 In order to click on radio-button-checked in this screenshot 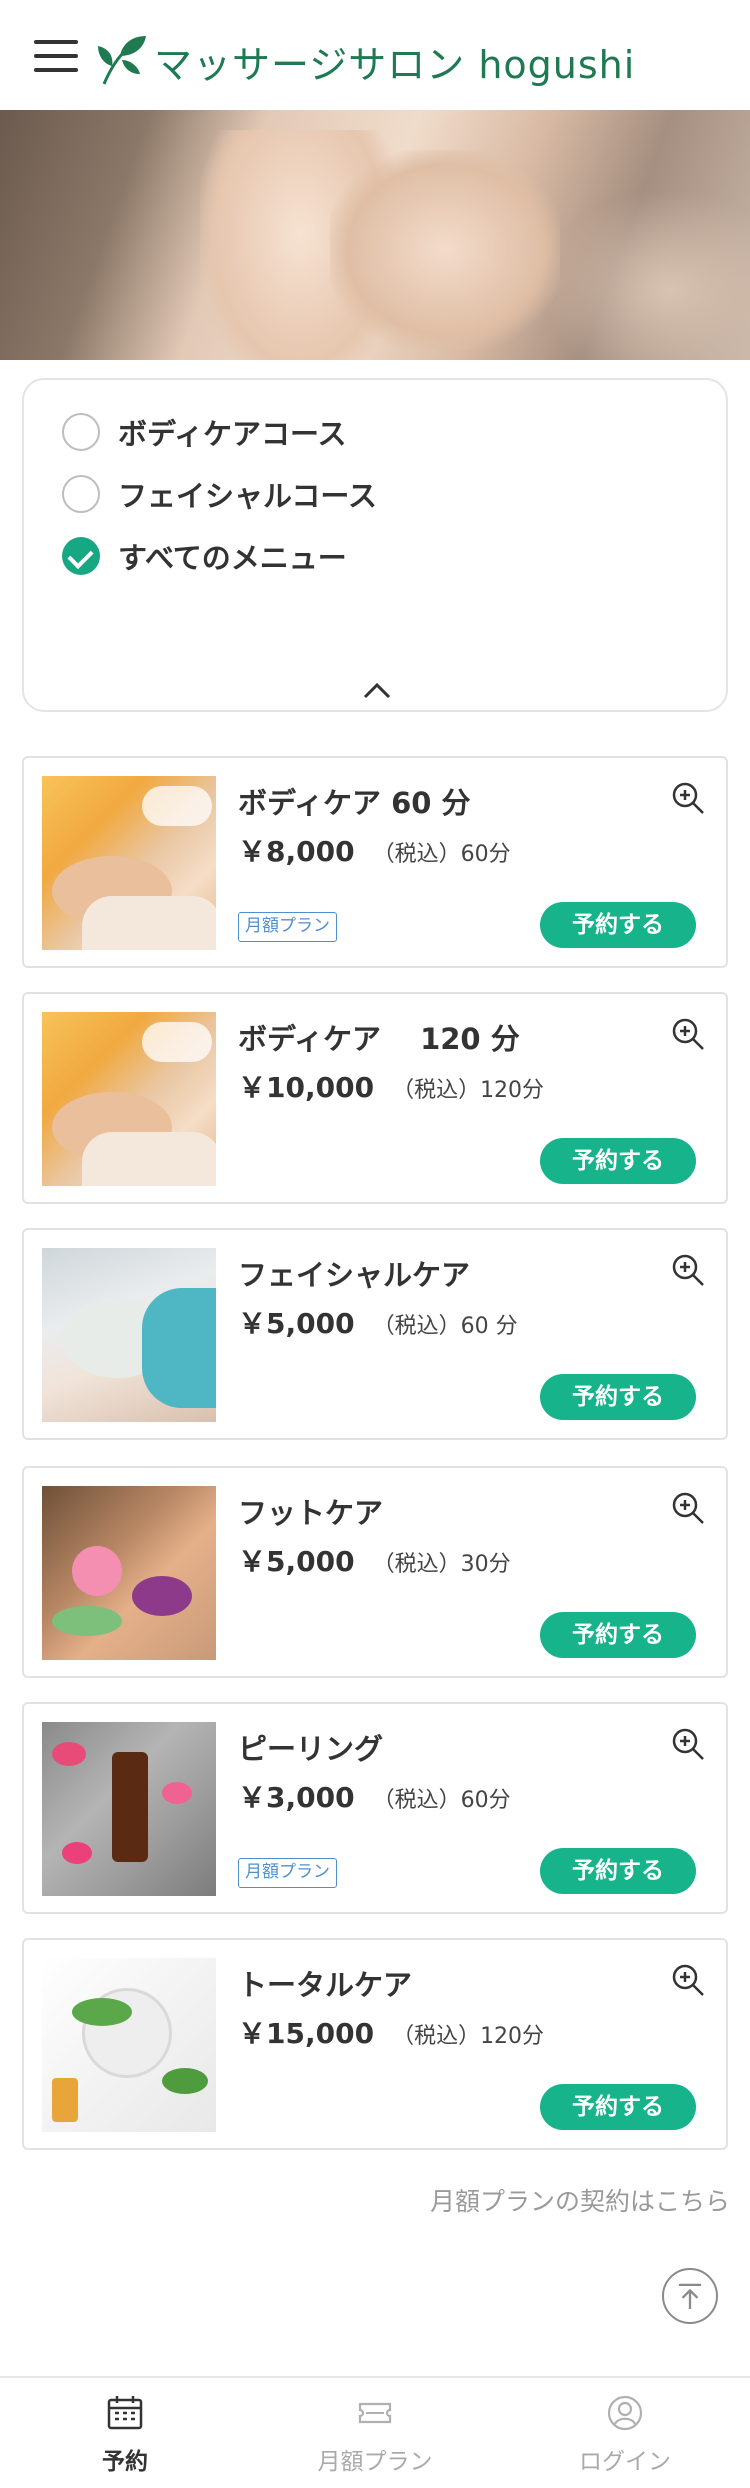, I will do `click(81, 556)`.